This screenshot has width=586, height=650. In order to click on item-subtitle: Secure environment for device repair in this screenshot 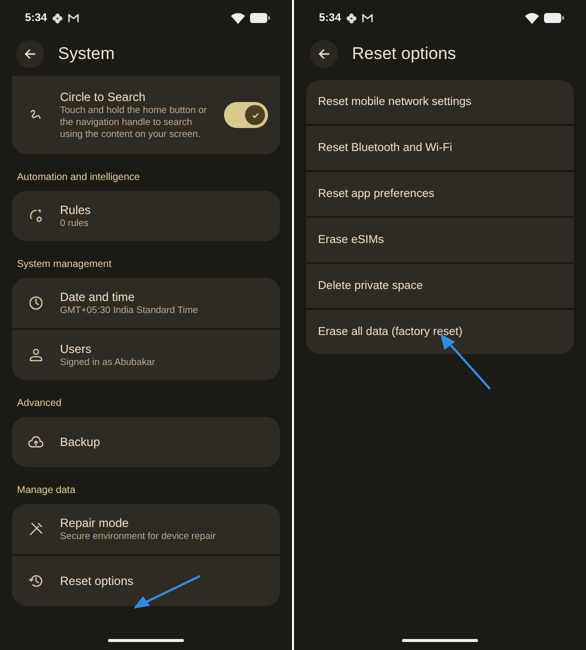, I will do `click(138, 536)`.